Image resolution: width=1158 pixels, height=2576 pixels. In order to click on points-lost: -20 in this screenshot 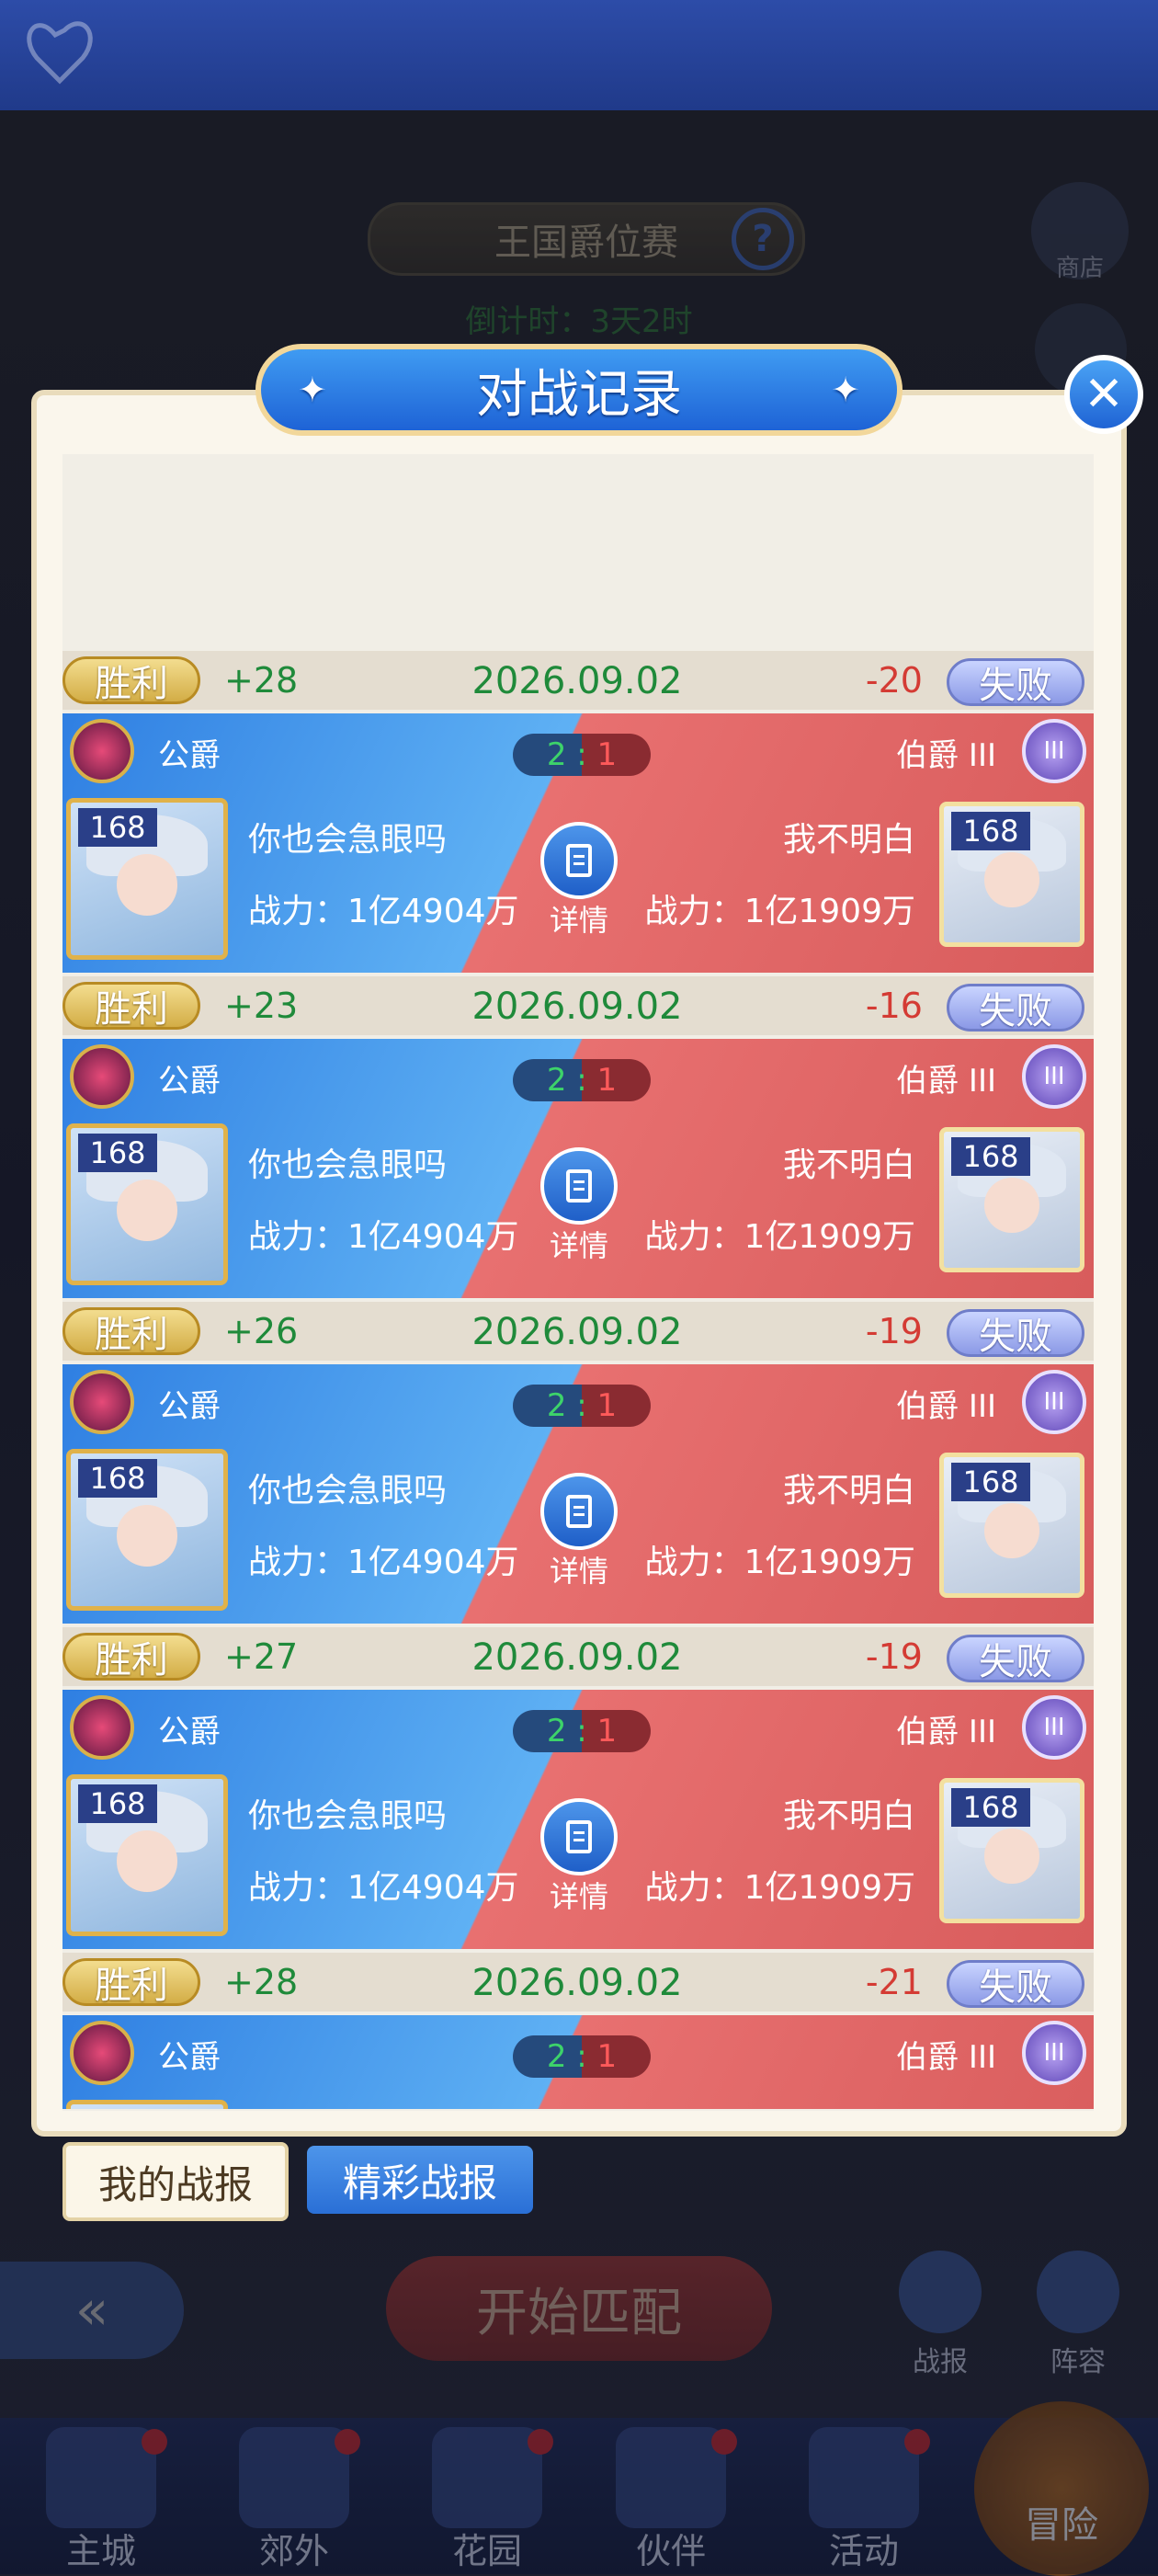, I will do `click(894, 680)`.